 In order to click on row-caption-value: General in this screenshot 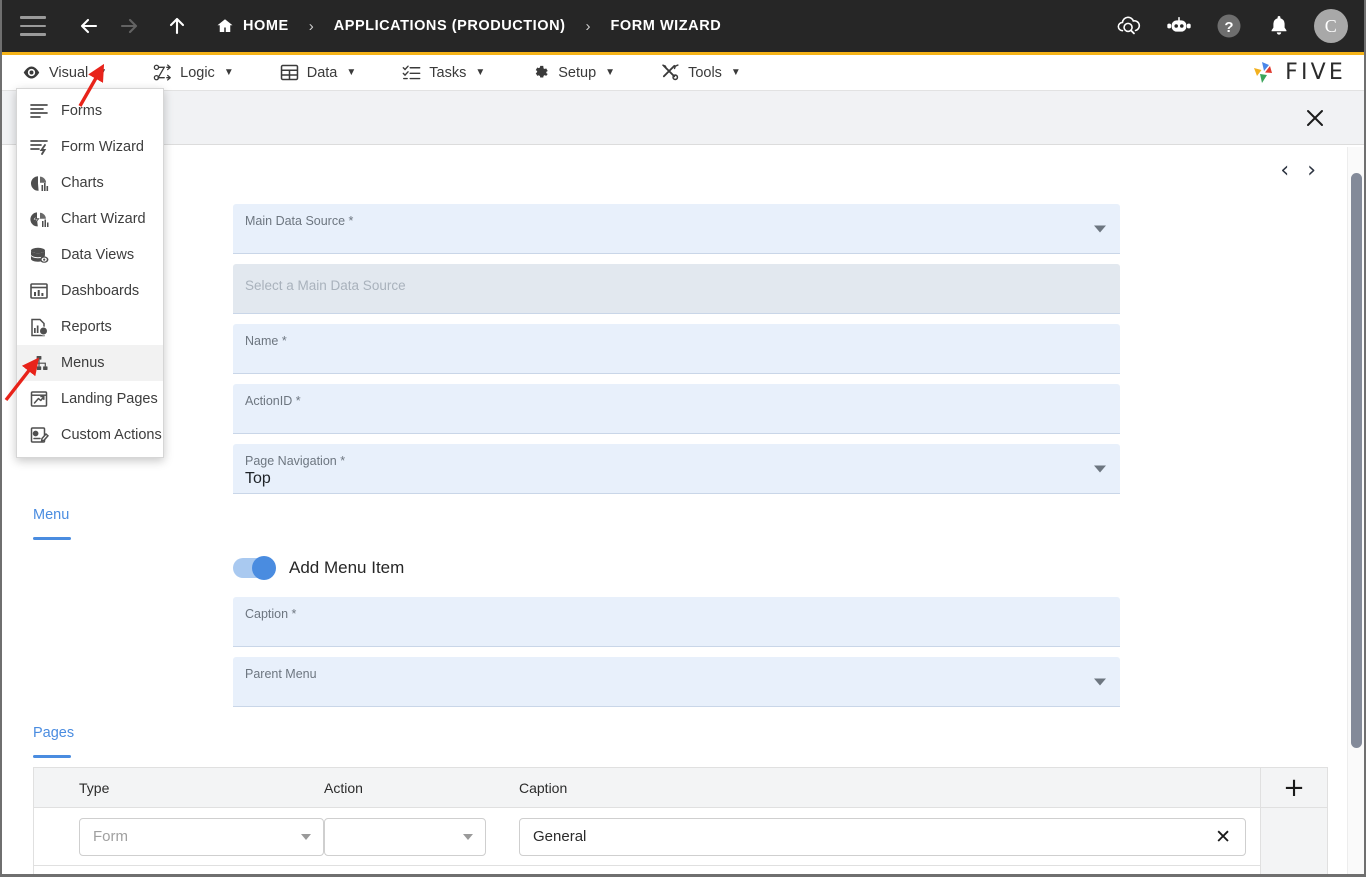, I will do `click(560, 836)`.